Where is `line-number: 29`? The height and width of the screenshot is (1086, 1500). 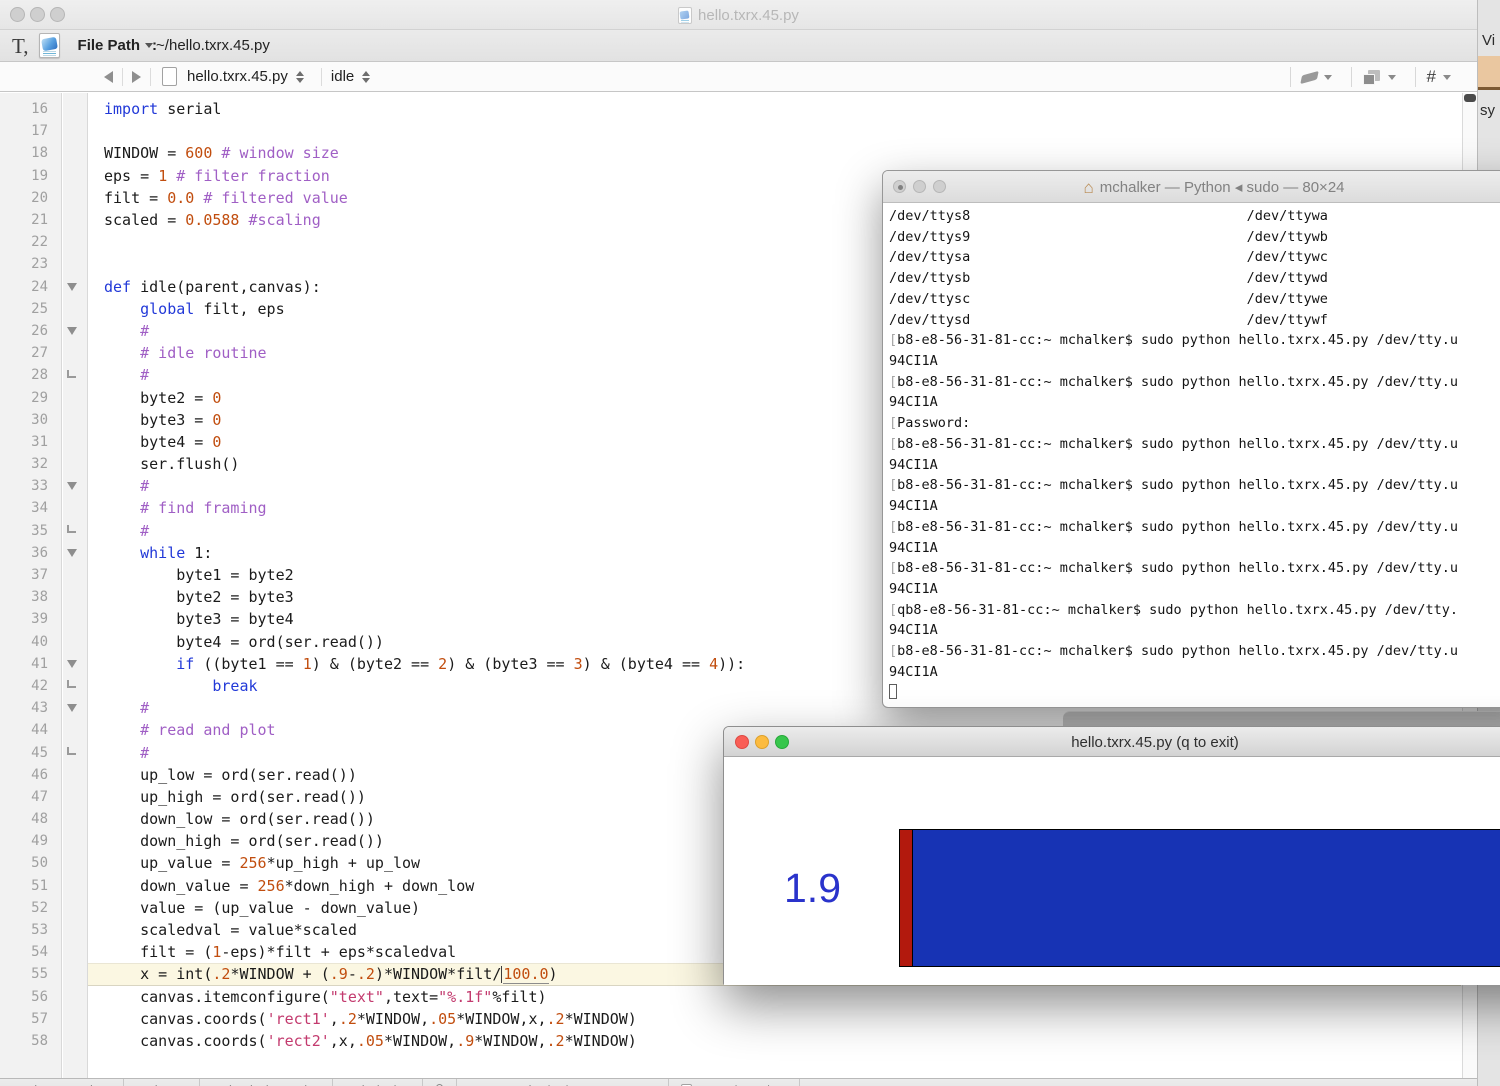 line-number: 29 is located at coordinates (27, 398).